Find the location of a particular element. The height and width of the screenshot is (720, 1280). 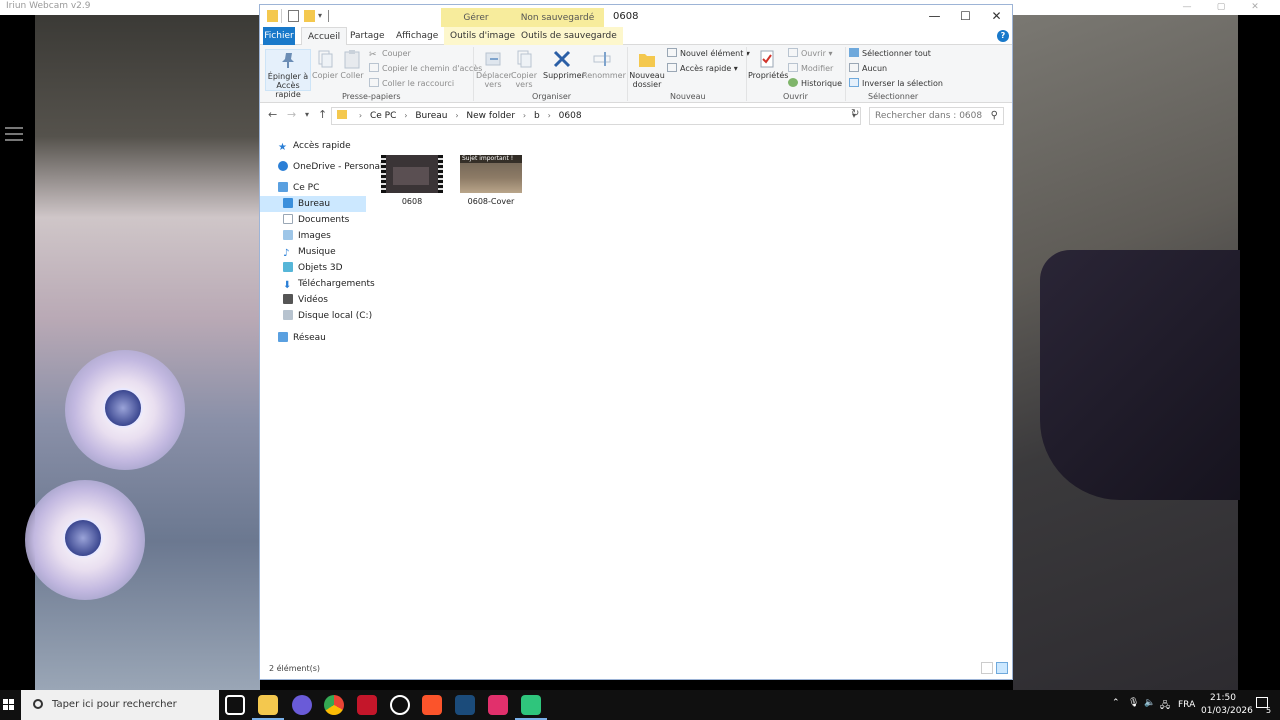

adobe-acrobat-icon is located at coordinates (367, 705).